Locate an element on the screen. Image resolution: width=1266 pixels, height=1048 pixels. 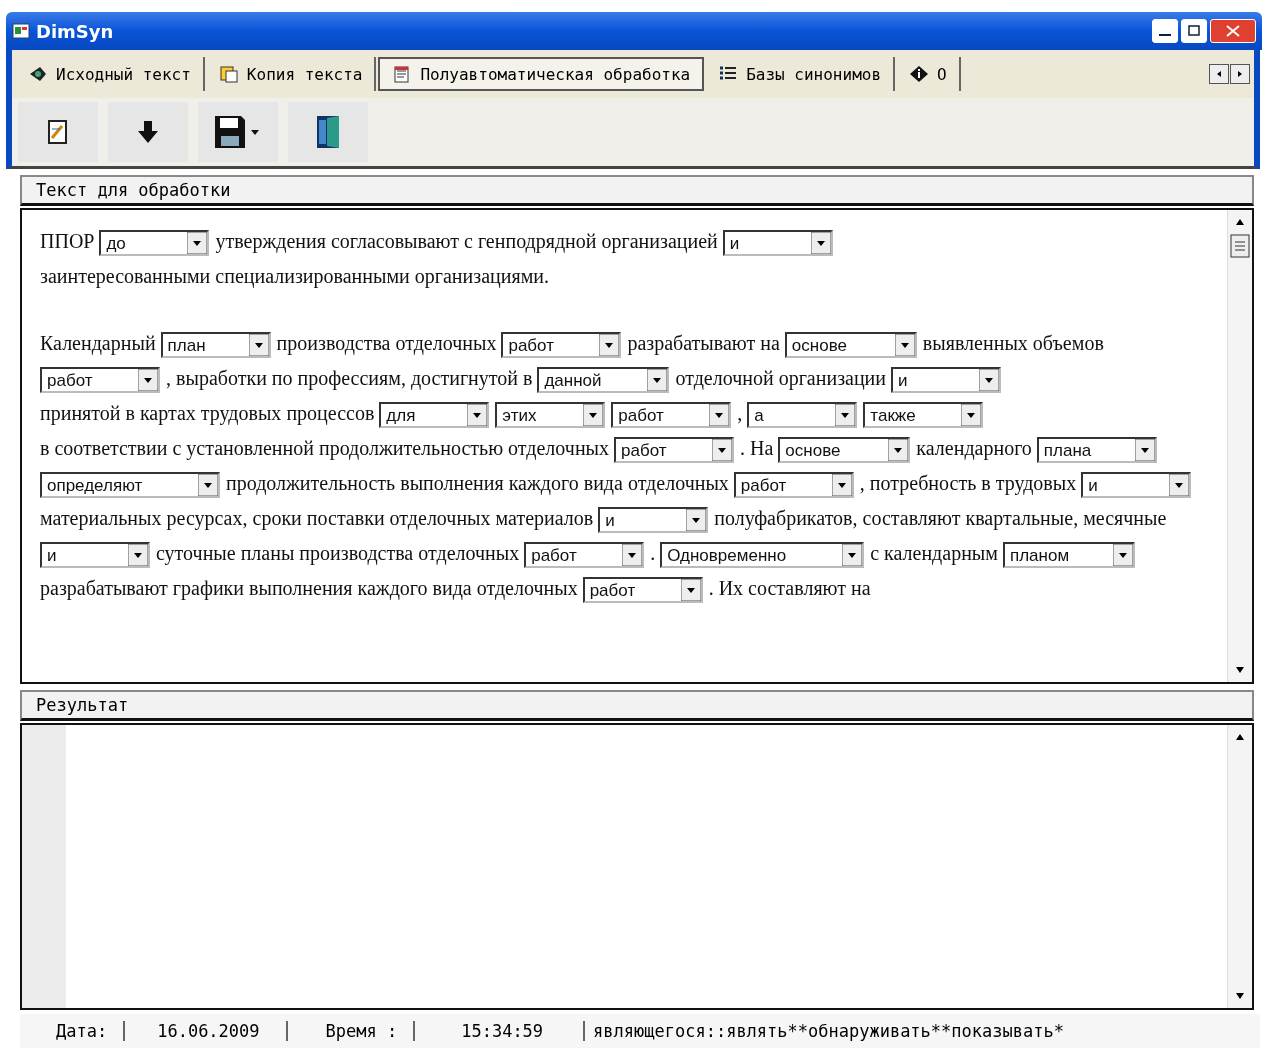
text-word: организацией is located at coordinates (659, 241).